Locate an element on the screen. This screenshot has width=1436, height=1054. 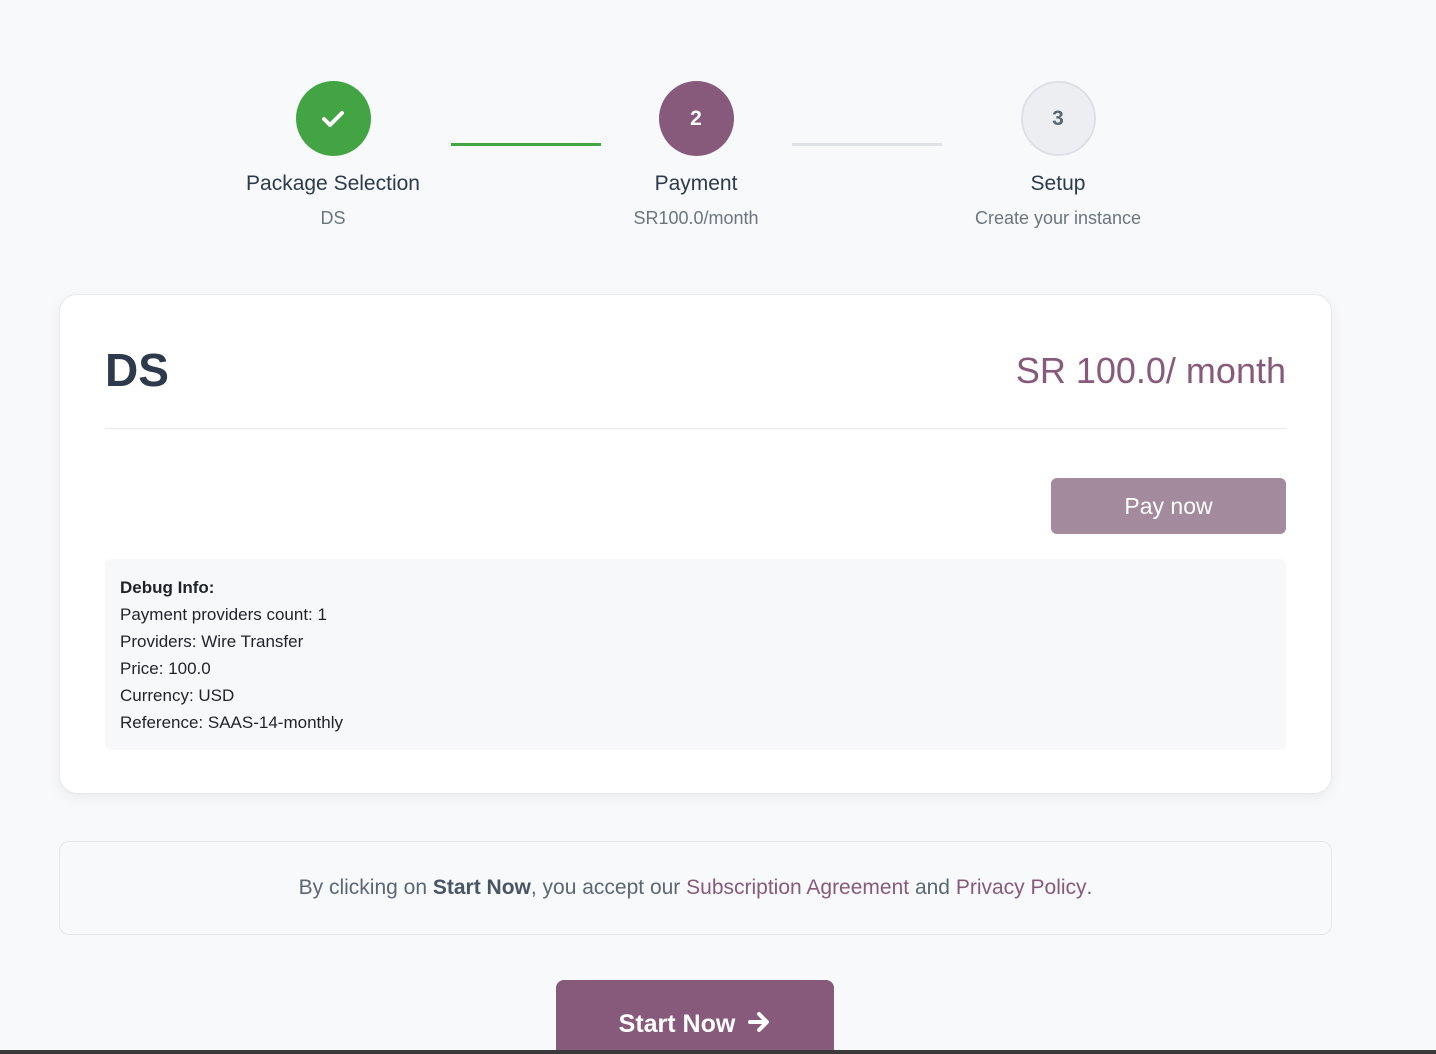
step-subtitle: Create your instance is located at coordinates (1058, 218).